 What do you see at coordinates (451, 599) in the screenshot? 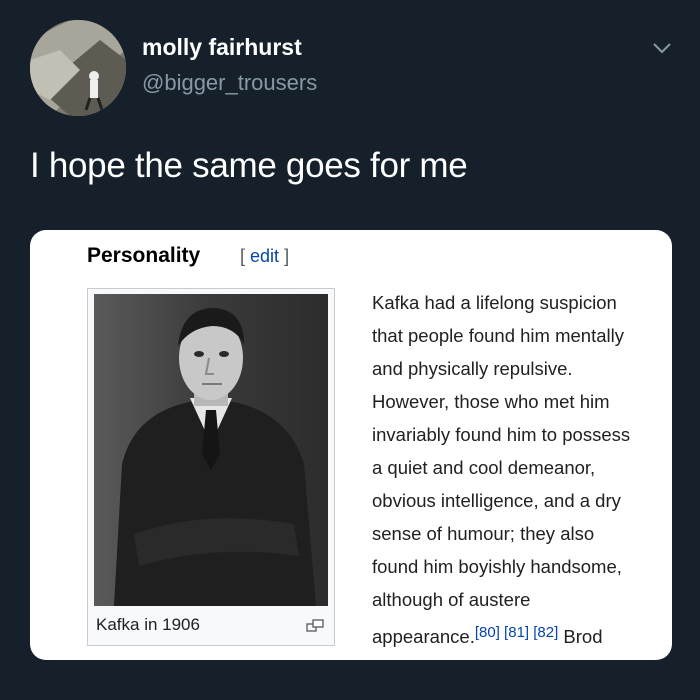
I see `article-line: although of austere` at bounding box center [451, 599].